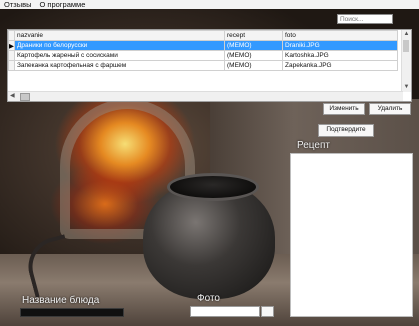  I want to click on pot-rim, so click(213, 187).